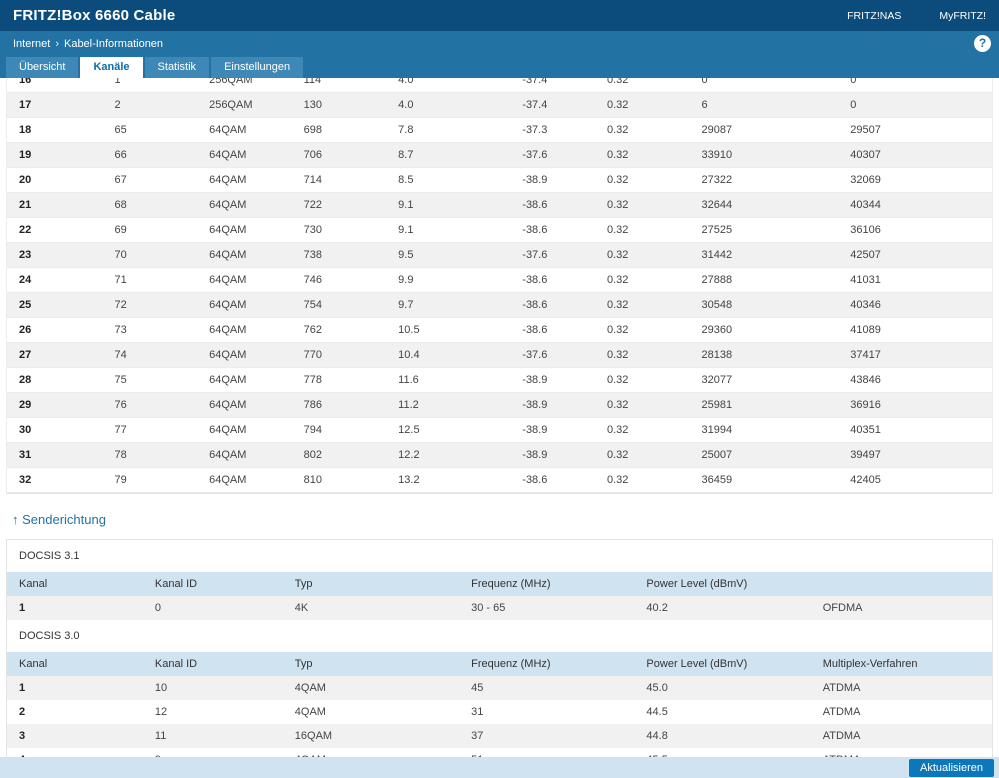  Describe the element at coordinates (339, 130) in the screenshot. I see `cell: 698` at that location.